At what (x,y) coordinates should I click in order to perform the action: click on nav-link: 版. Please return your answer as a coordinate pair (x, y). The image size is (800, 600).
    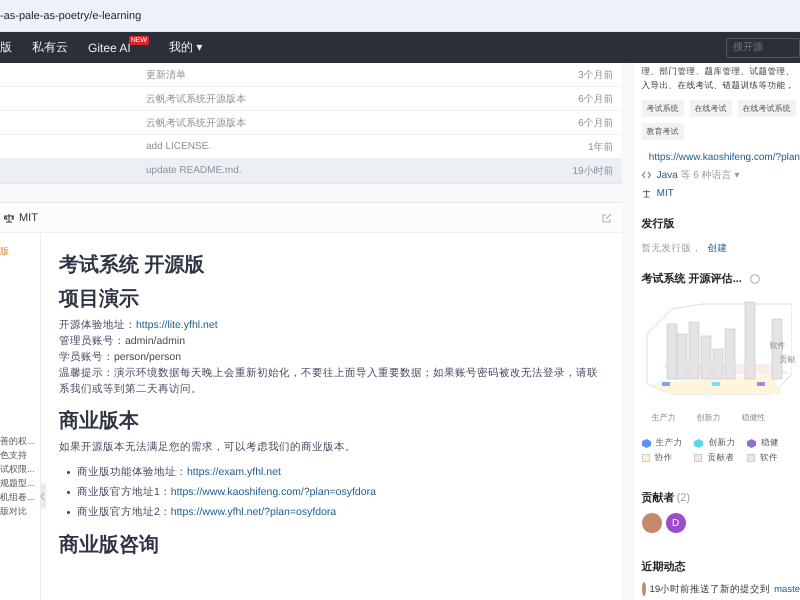
    Looking at the image, I should click on (6, 47).